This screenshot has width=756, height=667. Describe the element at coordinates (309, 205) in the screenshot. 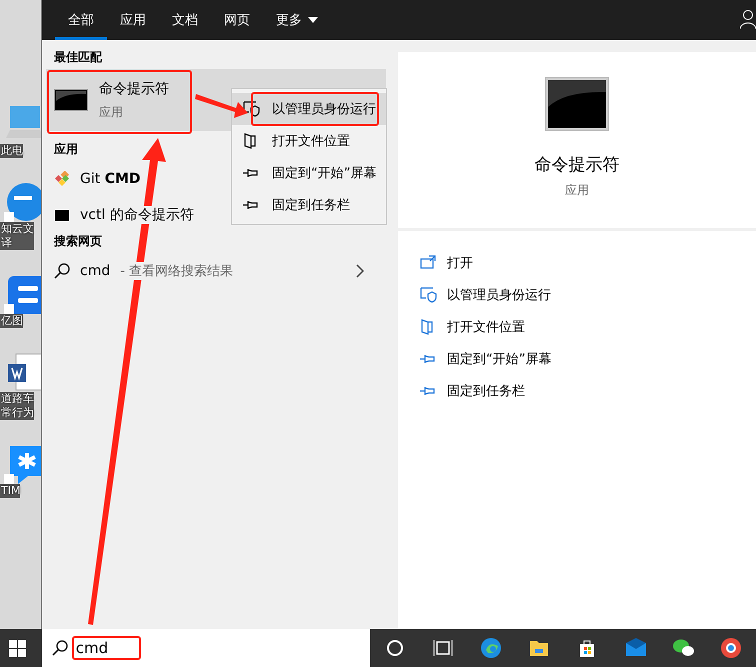

I see `menu-item: 固定到任务栏` at that location.